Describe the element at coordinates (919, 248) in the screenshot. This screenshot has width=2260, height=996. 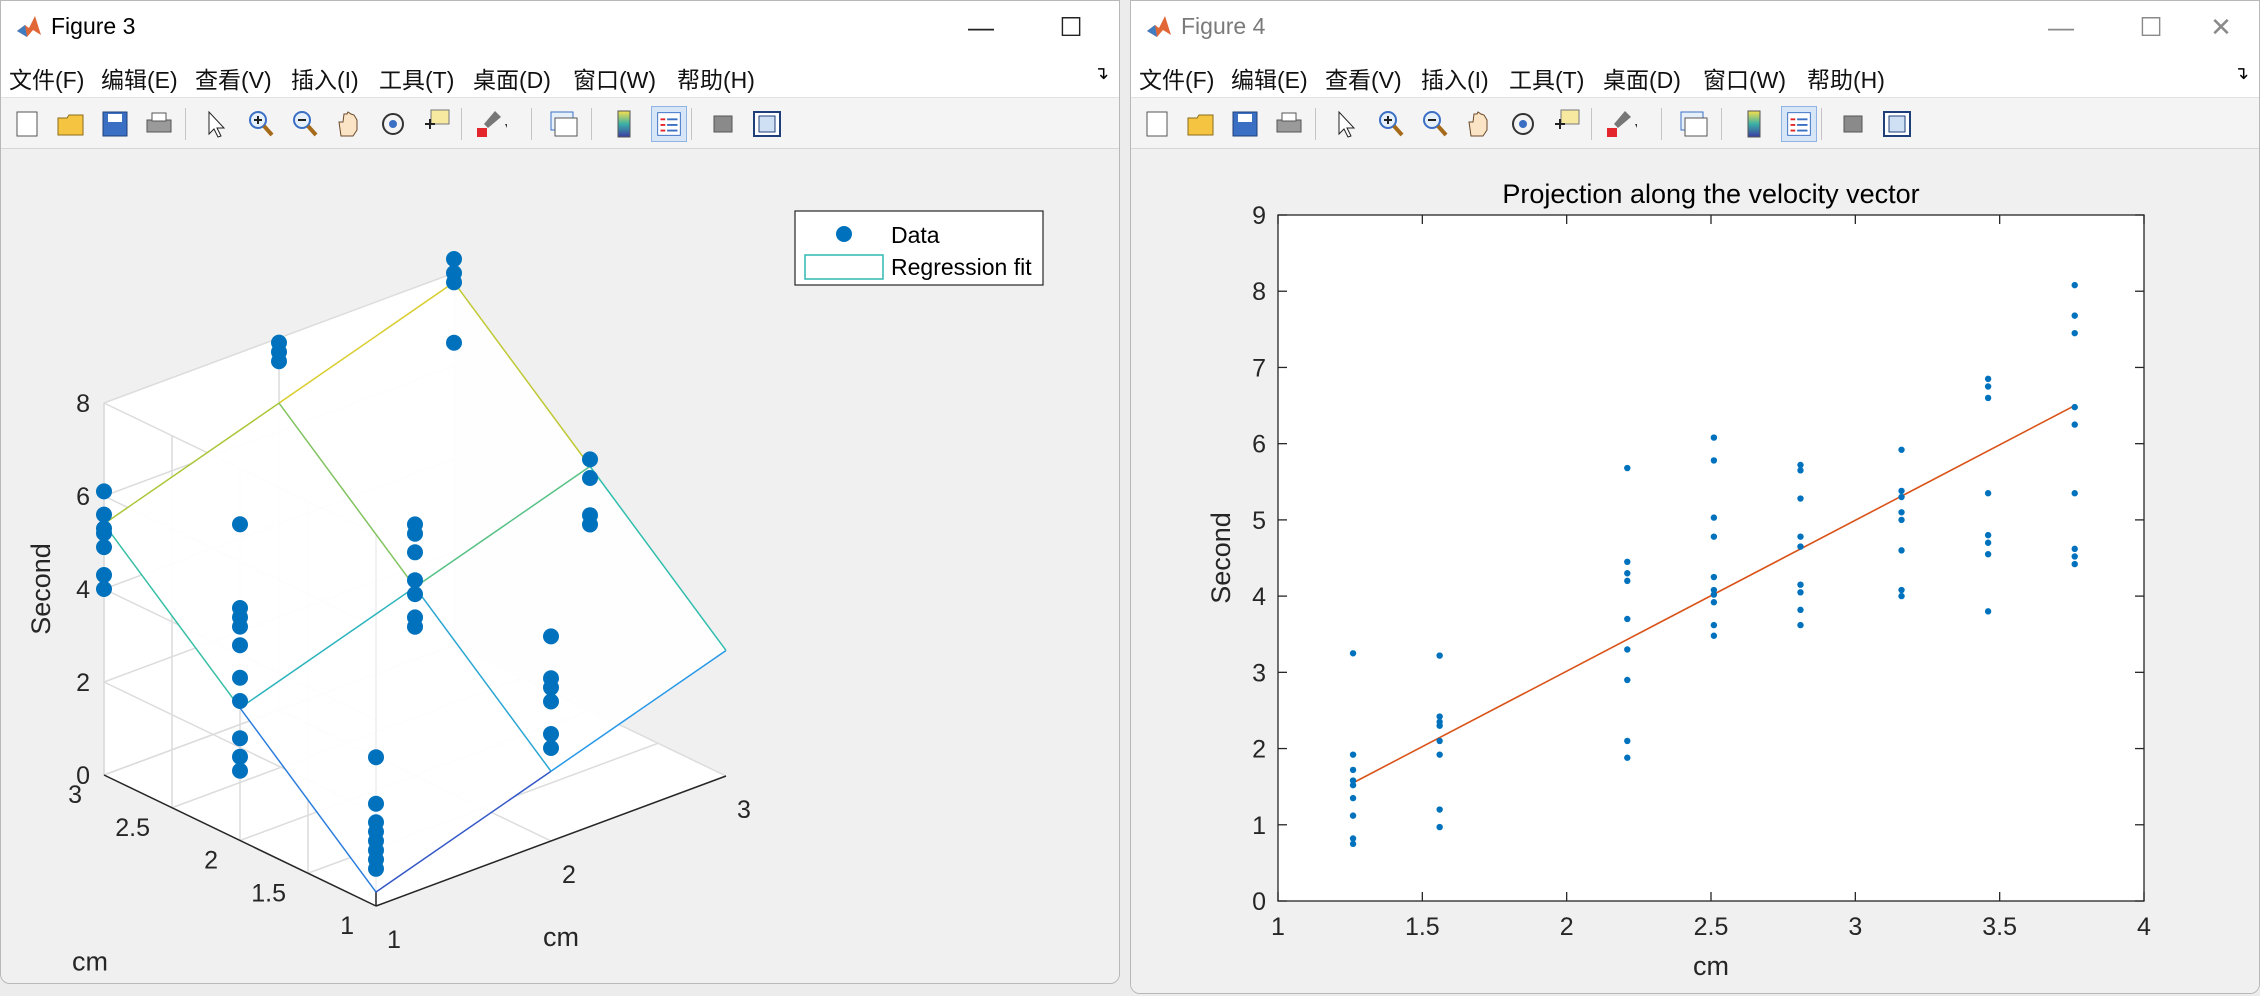
I see `legend: Data Regression fit` at that location.